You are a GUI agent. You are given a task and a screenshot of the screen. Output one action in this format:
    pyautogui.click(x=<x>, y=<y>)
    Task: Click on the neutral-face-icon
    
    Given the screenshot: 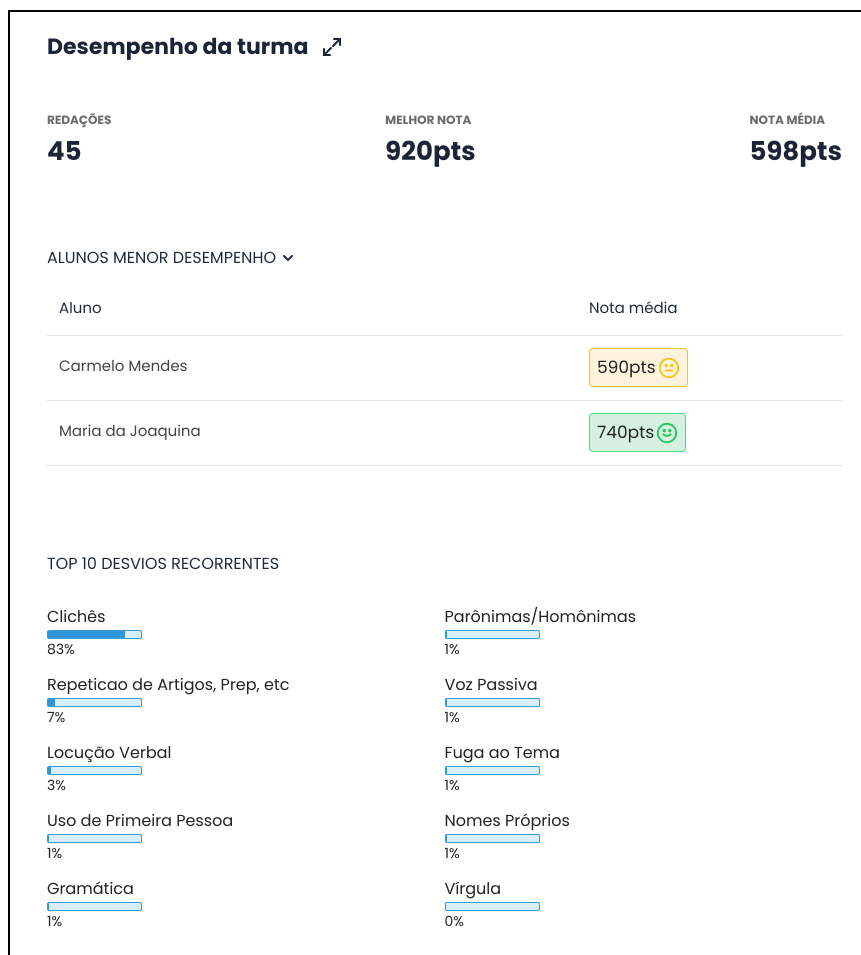 What is the action you would take?
    pyautogui.click(x=669, y=367)
    